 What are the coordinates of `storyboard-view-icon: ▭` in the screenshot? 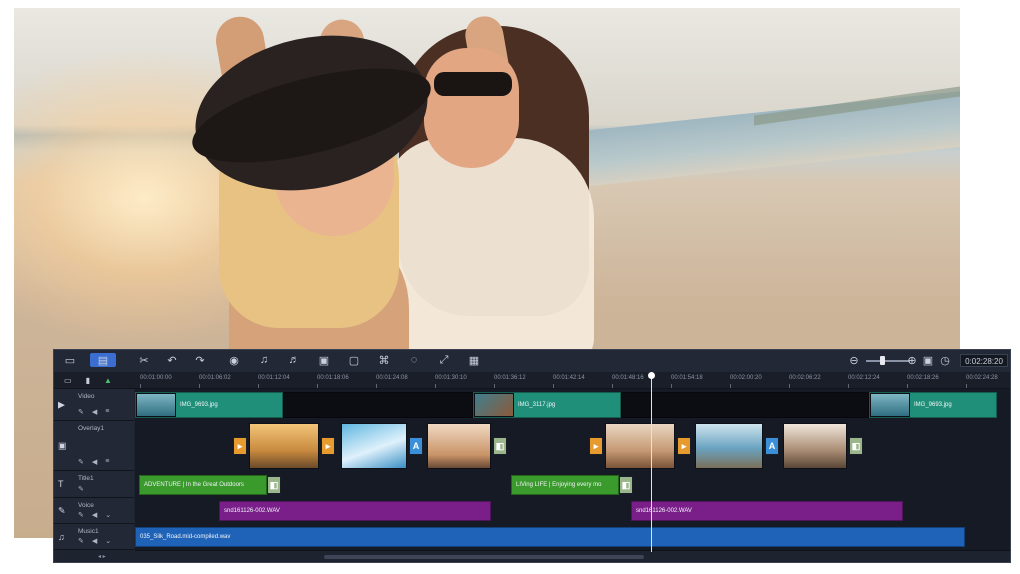 It's located at (70, 360).